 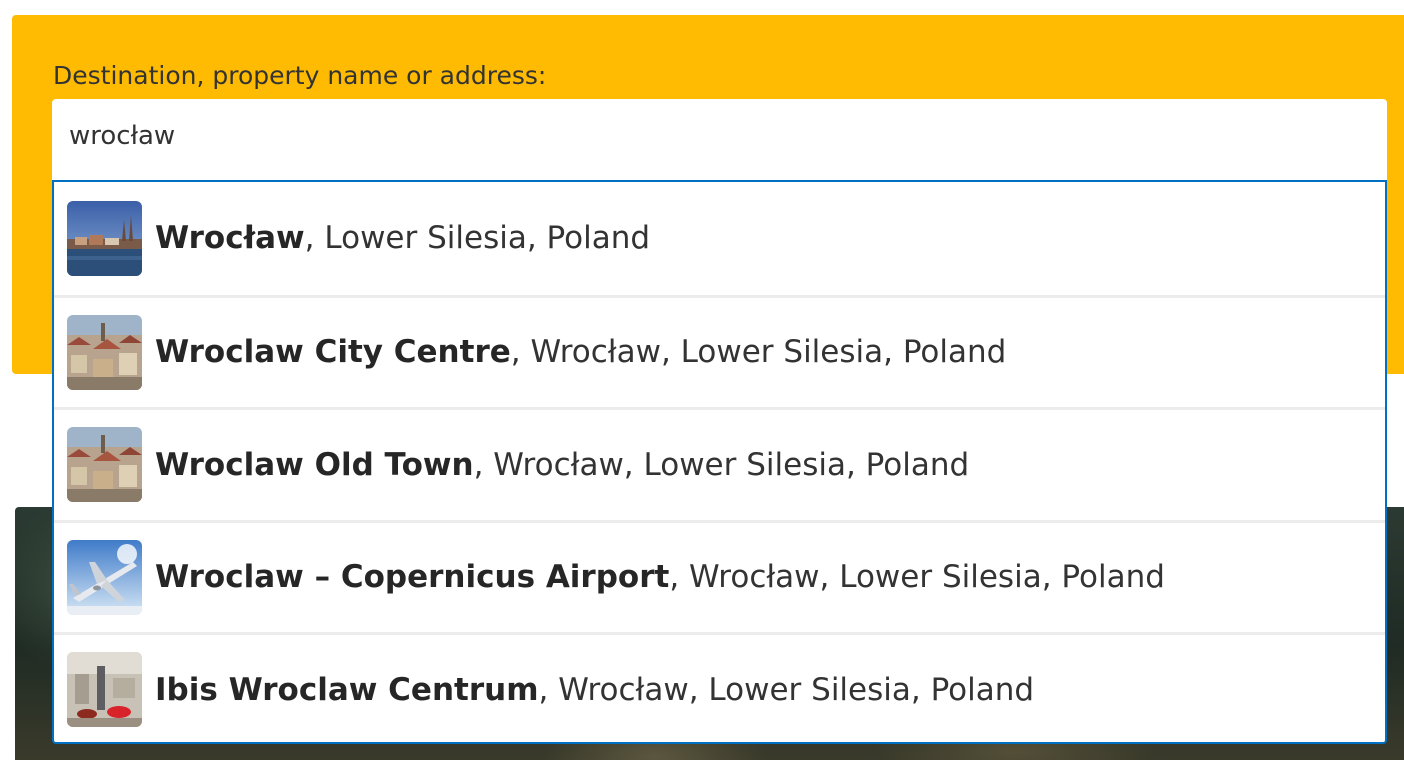 What do you see at coordinates (300, 75) in the screenshot?
I see `destination-label: Destination, property name or address:` at bounding box center [300, 75].